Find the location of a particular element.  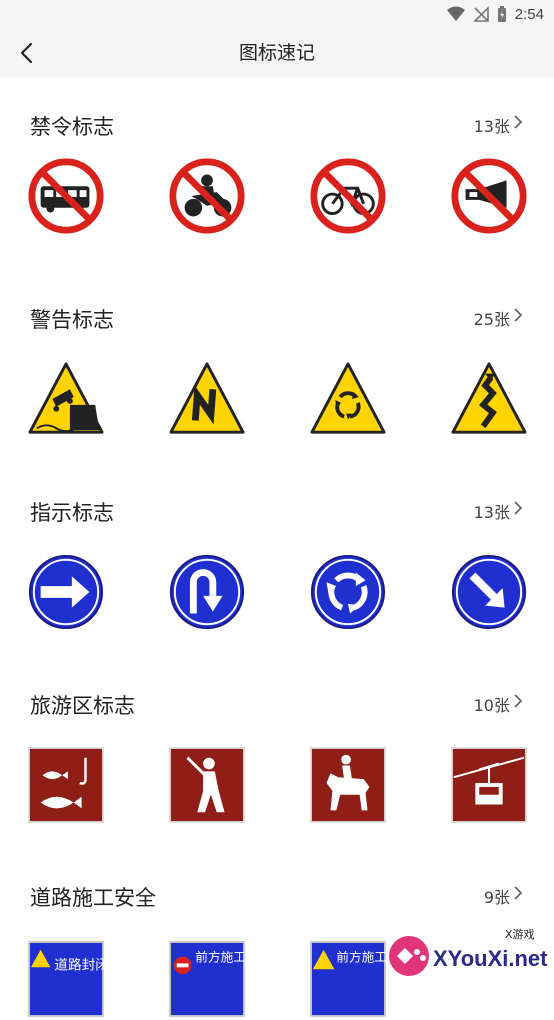

fishing-sign-icon is located at coordinates (66, 785).